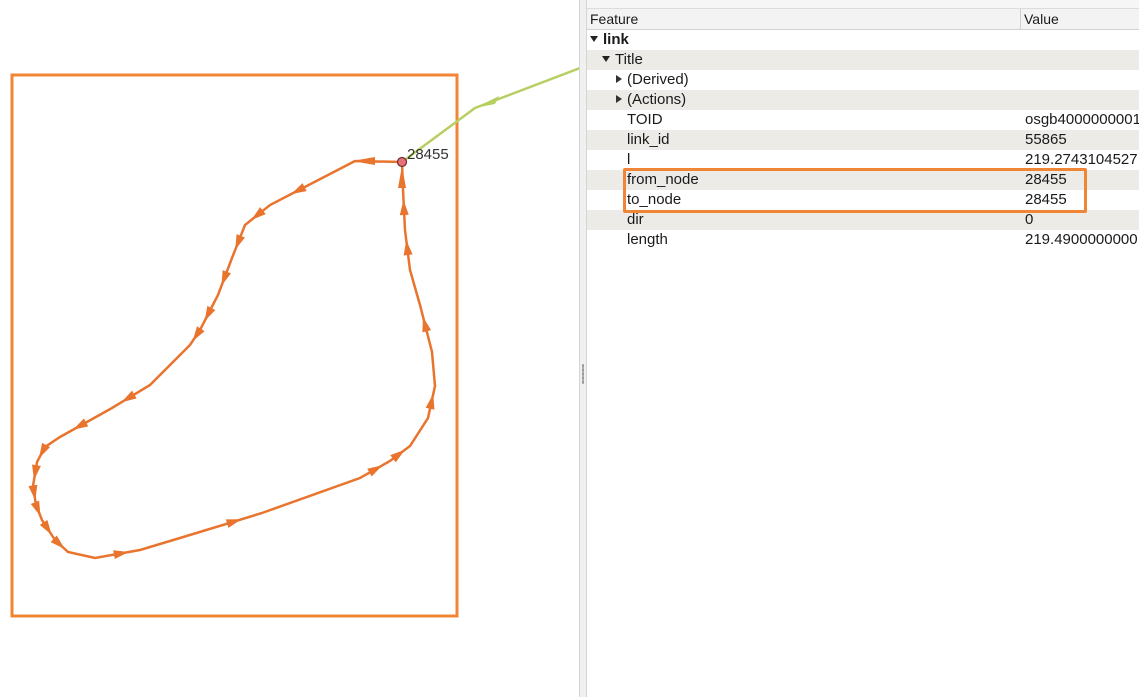 The height and width of the screenshot is (697, 1139). Describe the element at coordinates (863, 160) in the screenshot. I see `attr-row-l: l 219.2743104527` at that location.